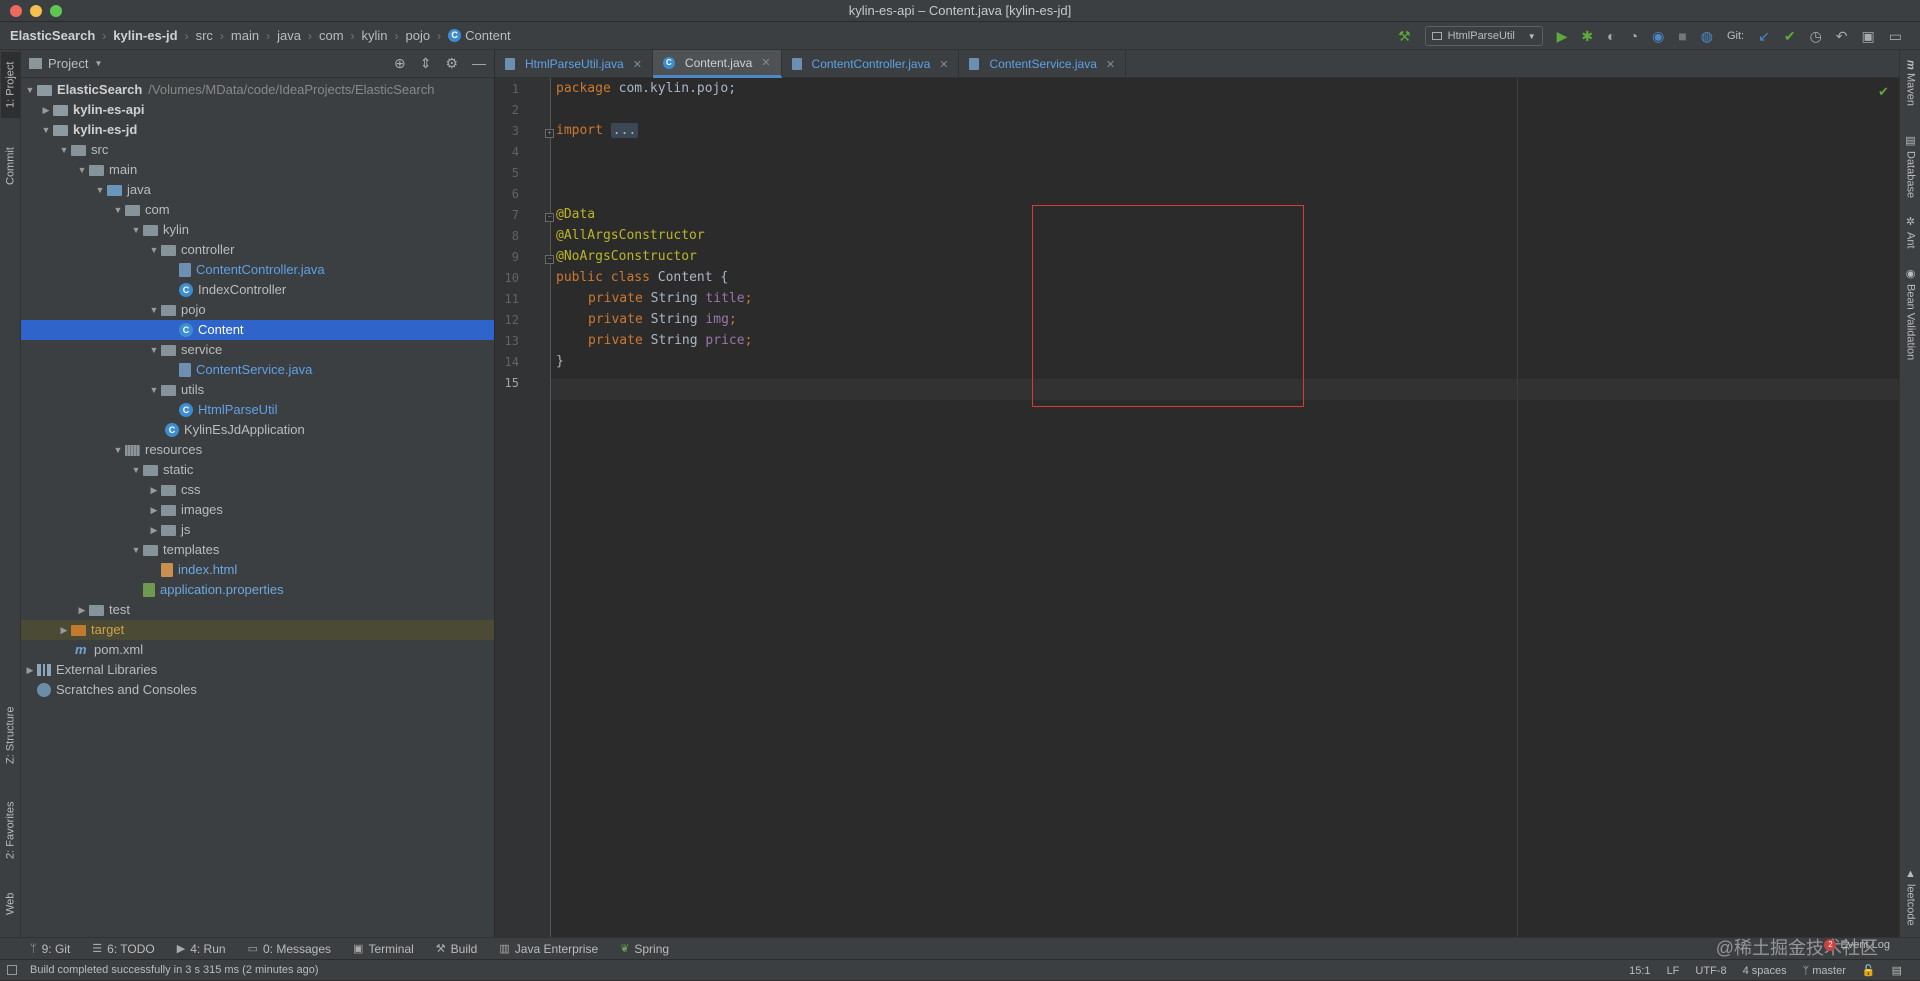 This screenshot has width=1920, height=981. I want to click on git-branch: ᛘ master, so click(1824, 971).